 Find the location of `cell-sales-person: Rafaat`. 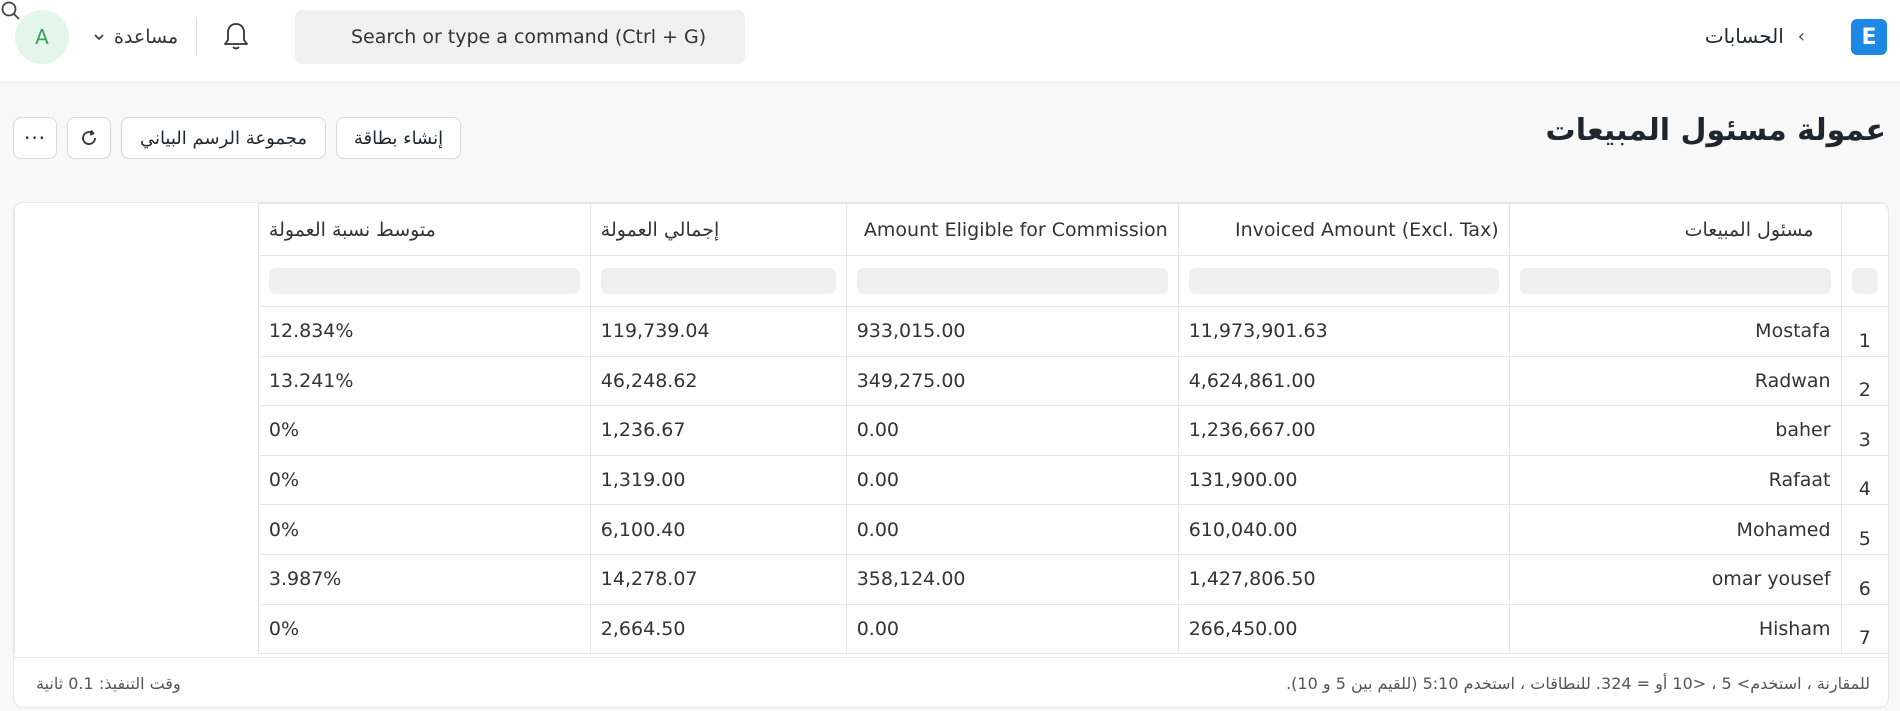

cell-sales-person: Rafaat is located at coordinates (1675, 480).